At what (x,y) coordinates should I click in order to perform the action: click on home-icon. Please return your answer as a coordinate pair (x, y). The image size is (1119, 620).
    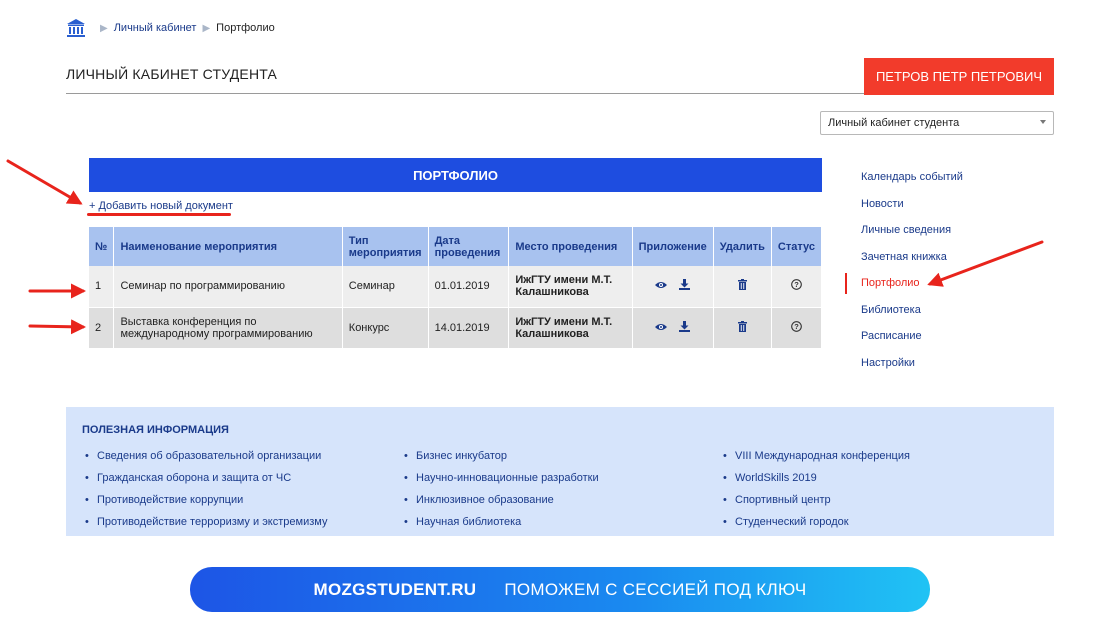
    Looking at the image, I should click on (76, 28).